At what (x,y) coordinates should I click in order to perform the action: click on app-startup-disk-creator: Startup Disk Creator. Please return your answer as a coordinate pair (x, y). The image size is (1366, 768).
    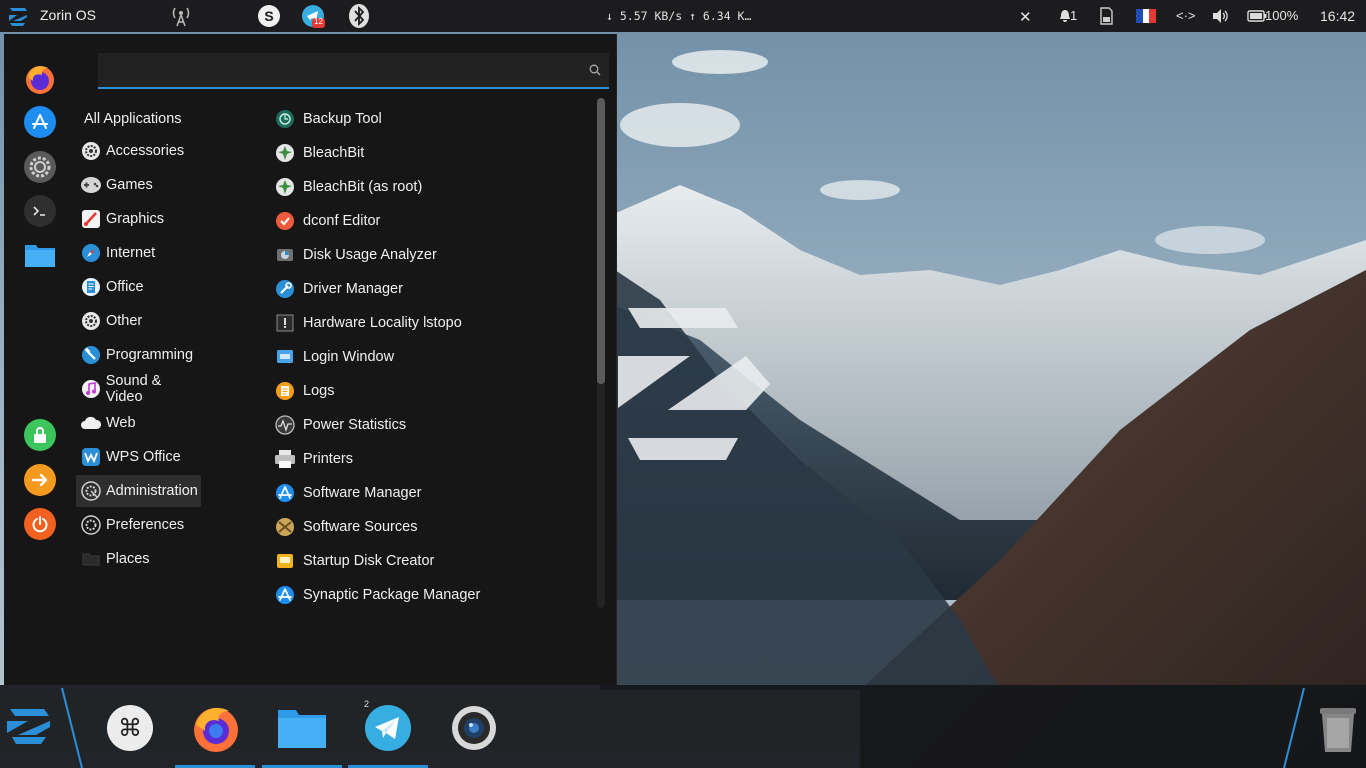
    Looking at the image, I should click on (432, 561).